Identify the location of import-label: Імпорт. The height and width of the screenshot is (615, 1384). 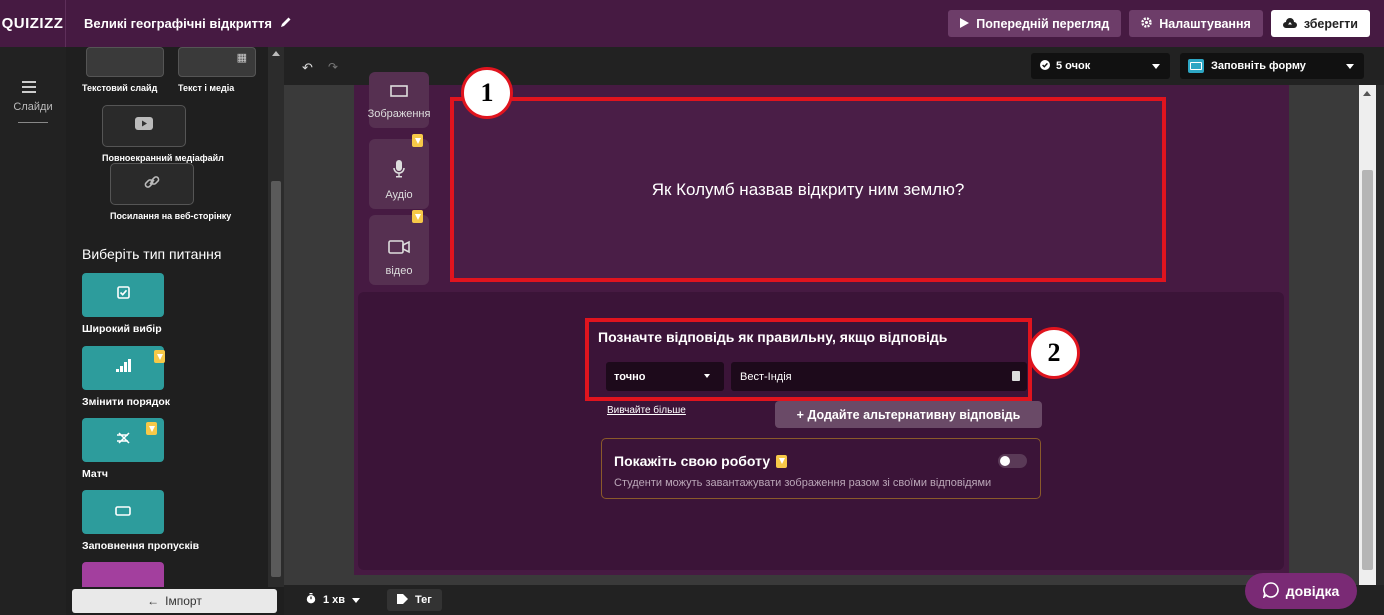
(183, 601).